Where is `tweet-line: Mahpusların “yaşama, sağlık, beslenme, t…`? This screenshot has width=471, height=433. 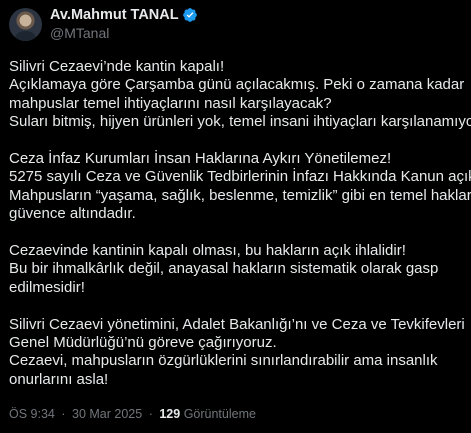 tweet-line: Mahpusların “yaşama, sağlık, beslenme, t… is located at coordinates (240, 195).